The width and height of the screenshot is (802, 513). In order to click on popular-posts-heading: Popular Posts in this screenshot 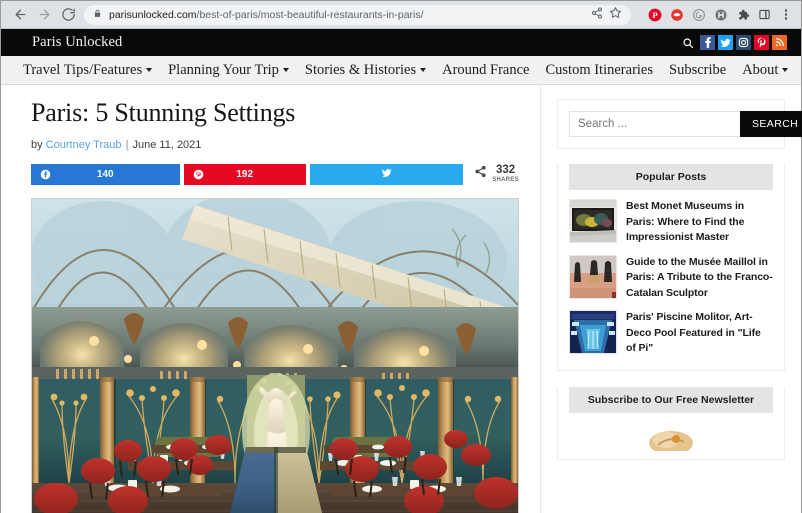, I will do `click(671, 177)`.